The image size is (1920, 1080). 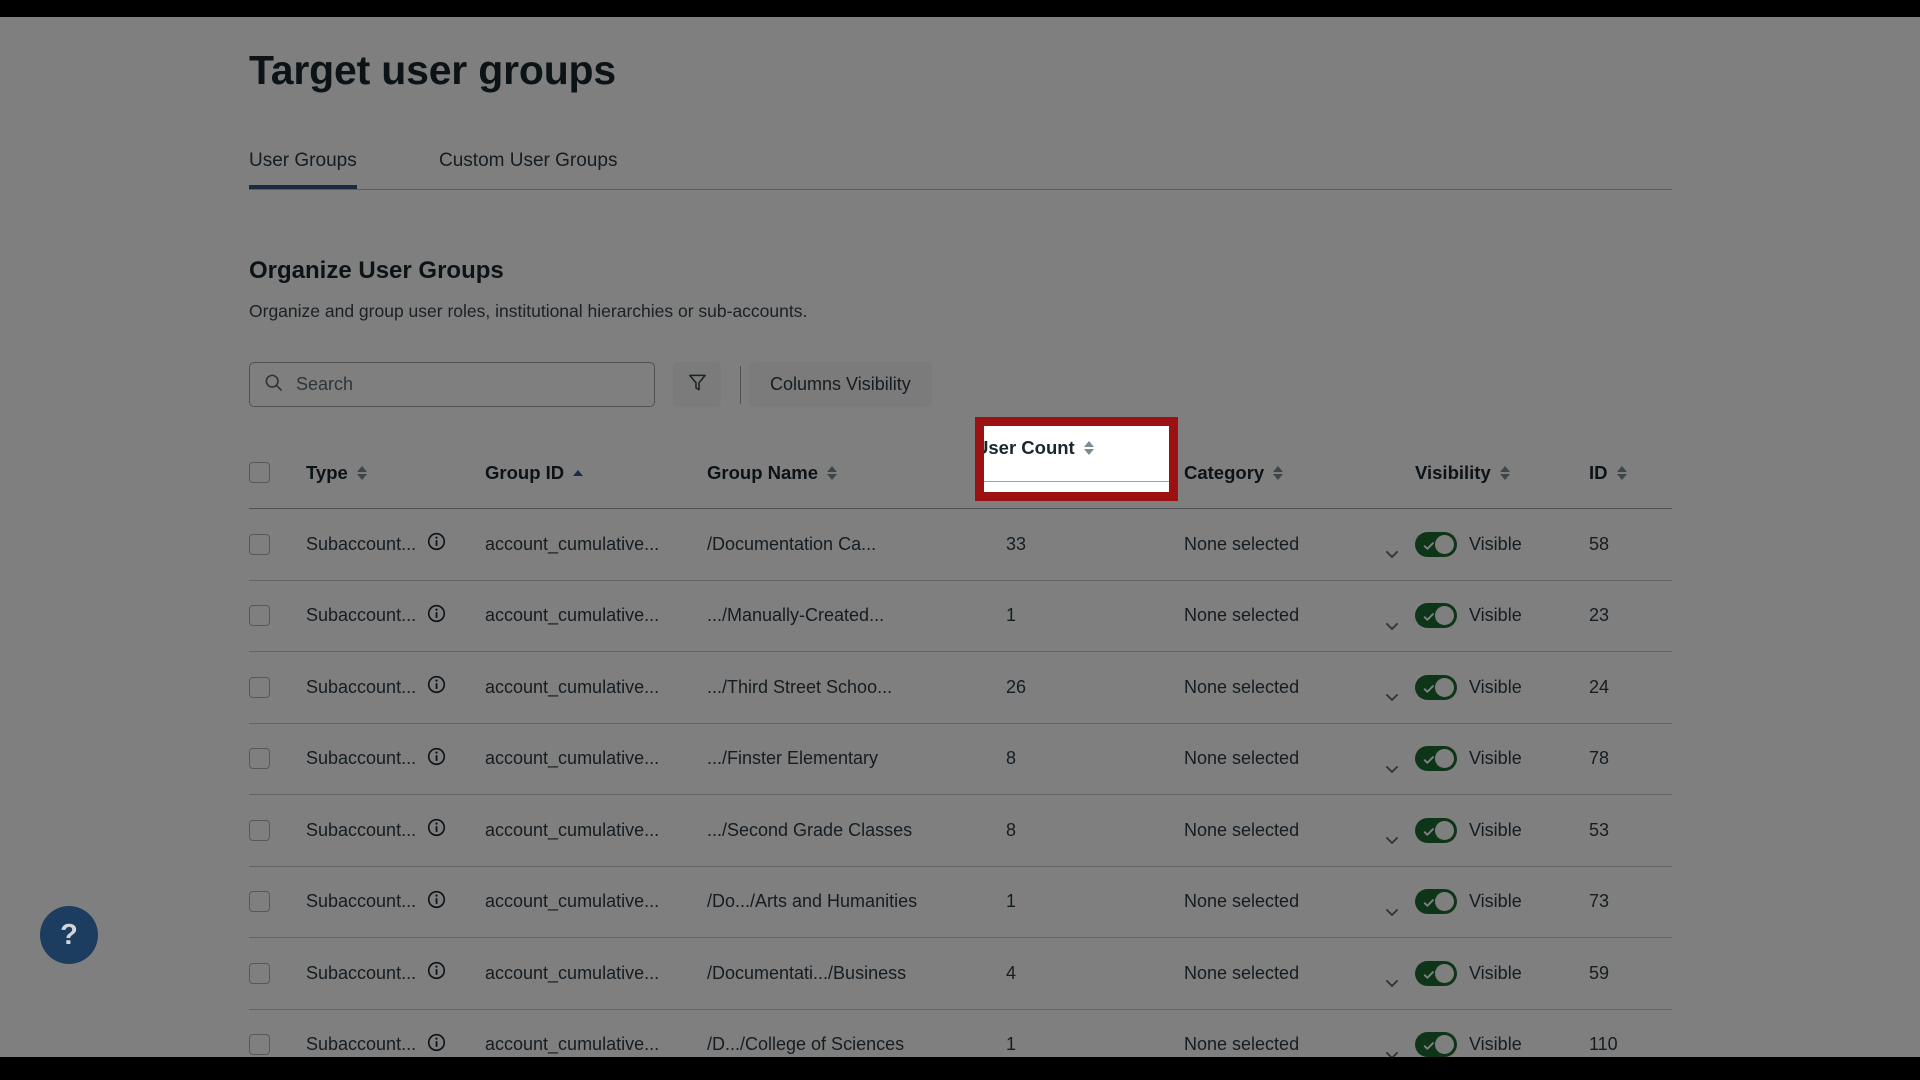 I want to click on column-header-category: Category, so click(x=1234, y=473).